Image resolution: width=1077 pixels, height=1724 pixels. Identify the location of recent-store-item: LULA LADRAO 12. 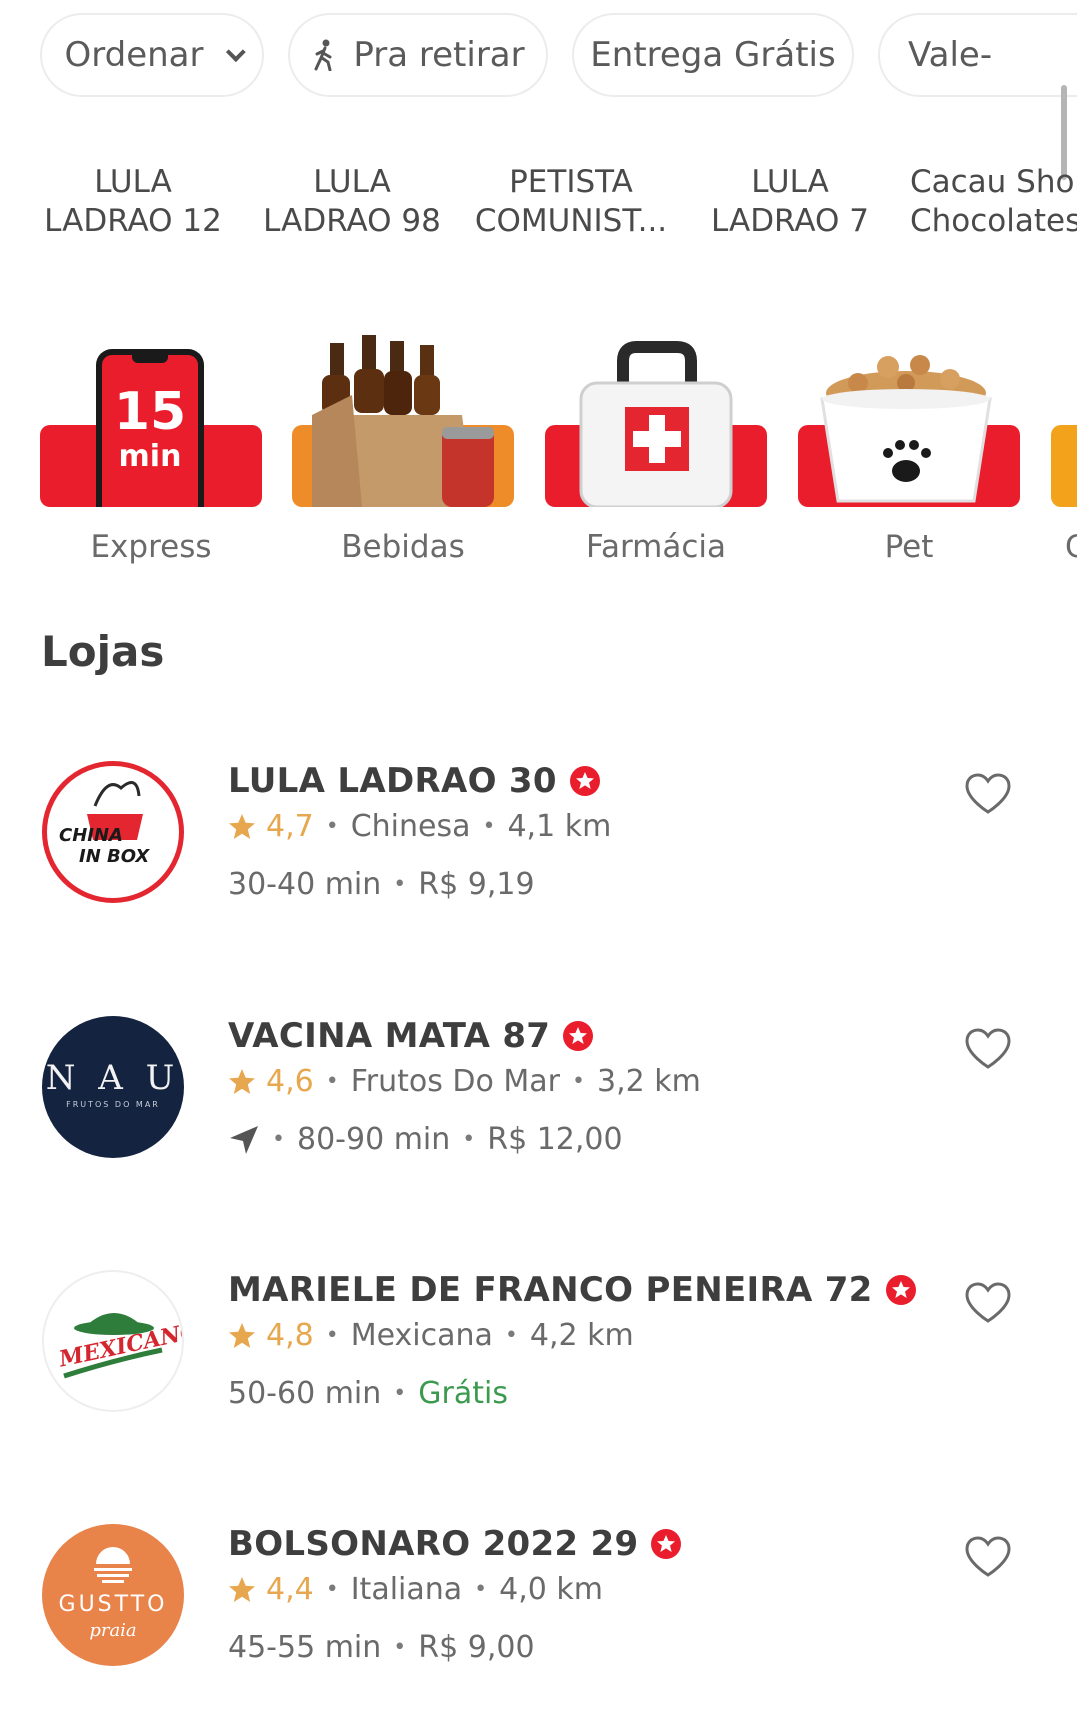
(133, 202).